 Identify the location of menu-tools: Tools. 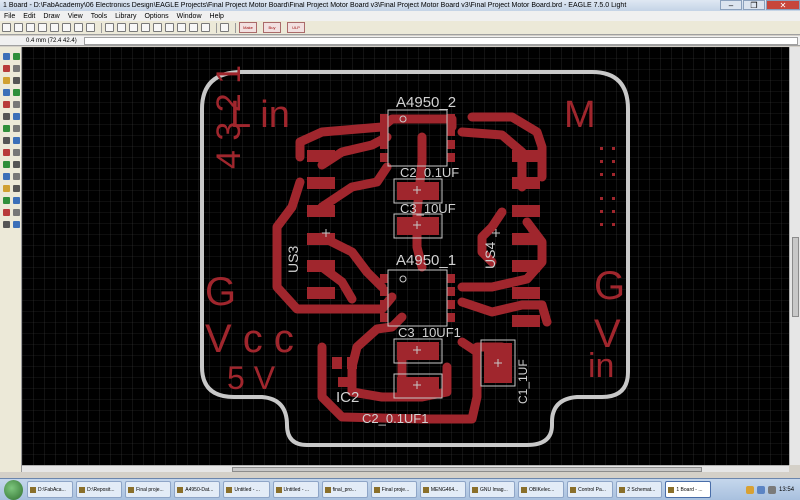
(99, 16).